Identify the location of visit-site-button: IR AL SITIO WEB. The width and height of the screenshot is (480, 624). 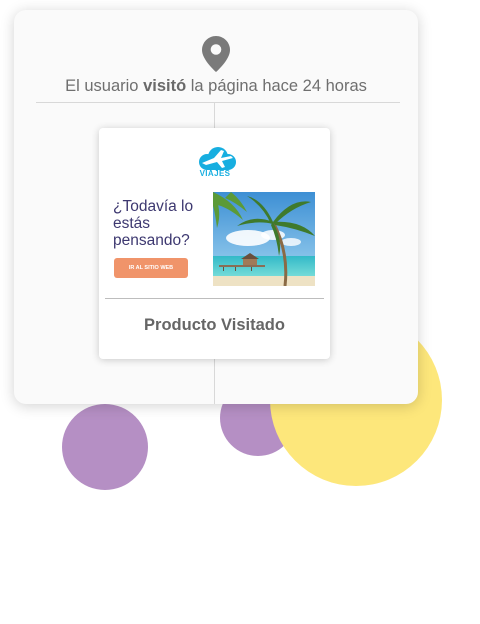
(151, 268).